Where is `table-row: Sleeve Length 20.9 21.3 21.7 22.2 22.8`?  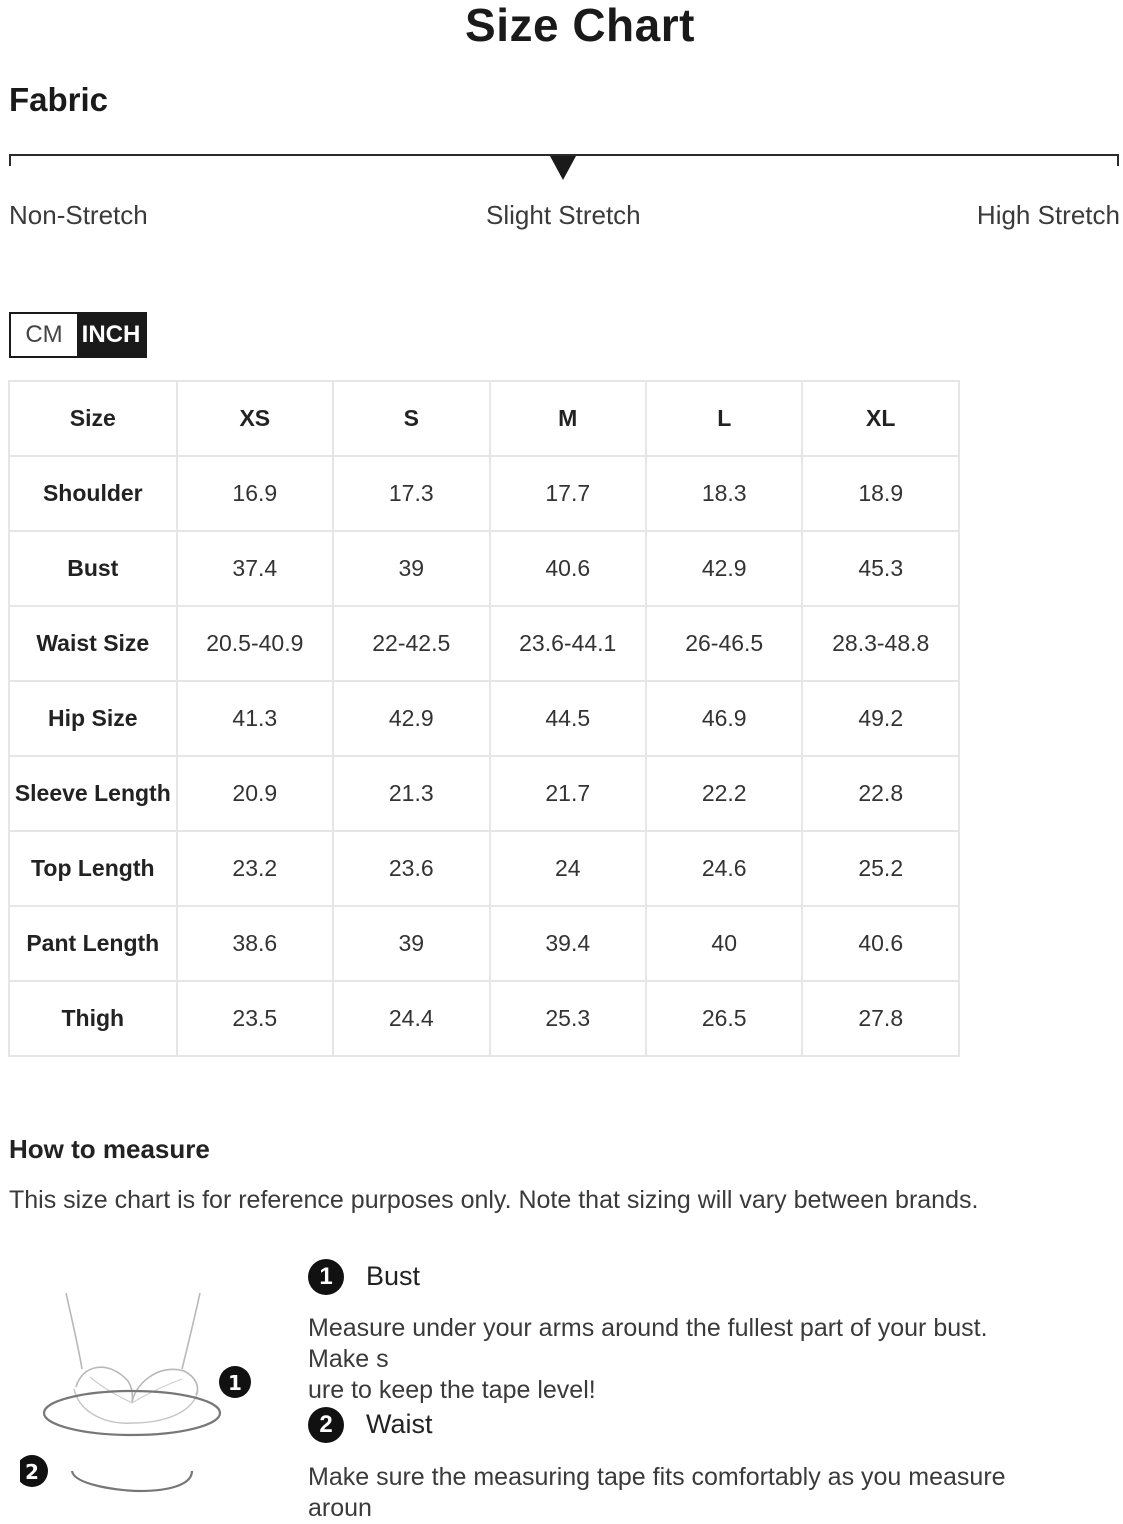 table-row: Sleeve Length 20.9 21.3 21.7 22.2 22.8 is located at coordinates (484, 793).